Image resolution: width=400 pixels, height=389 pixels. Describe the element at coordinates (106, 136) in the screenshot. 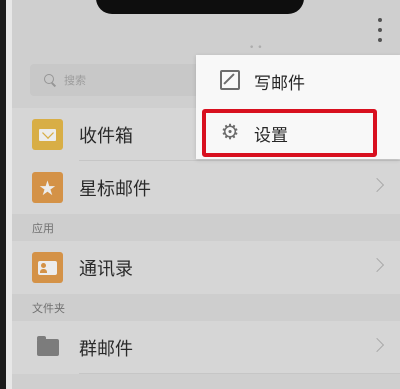

I see `inbox-label: 收件箱` at that location.